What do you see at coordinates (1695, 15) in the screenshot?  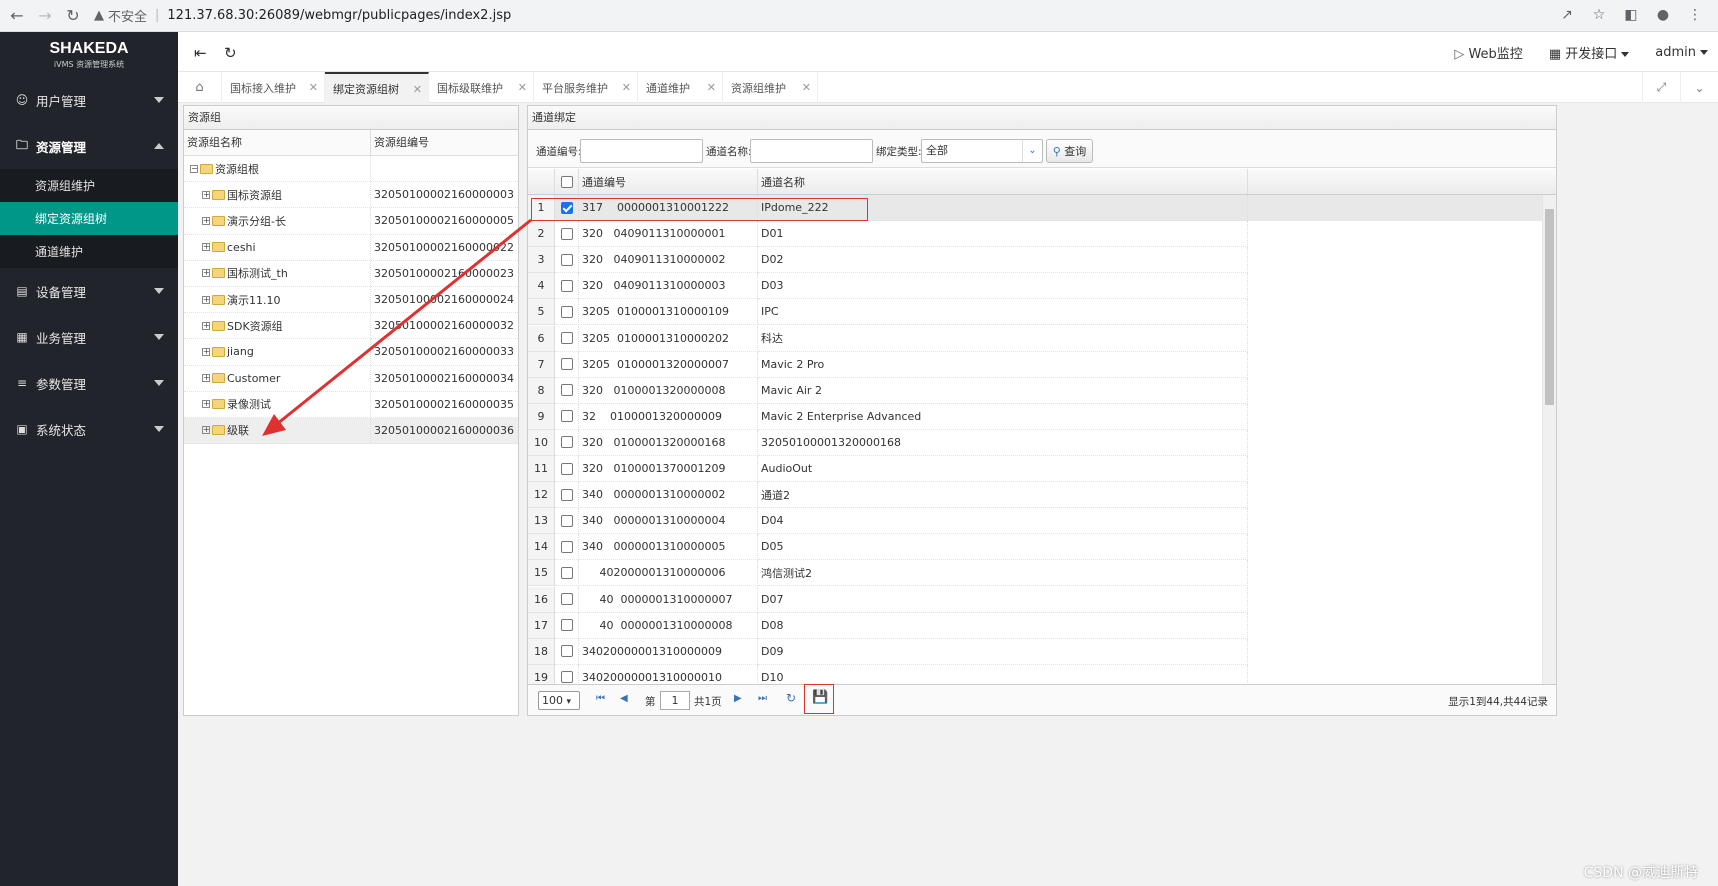 I see `menu-icon: ⋮` at bounding box center [1695, 15].